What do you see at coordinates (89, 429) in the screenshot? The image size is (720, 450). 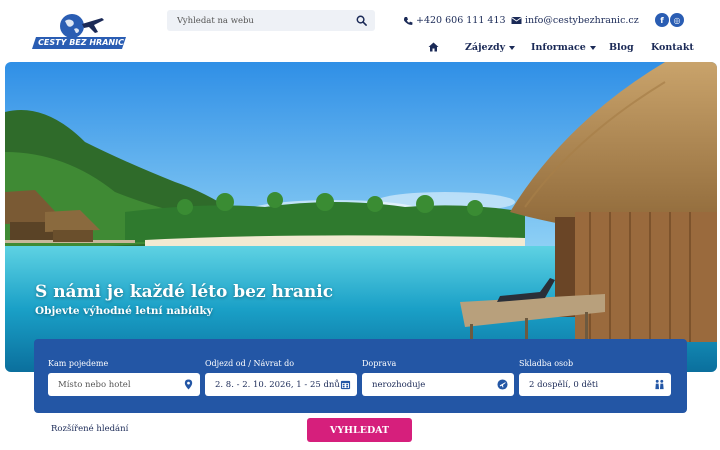 I see `advanced-search-link: Rozšířené hledání` at bounding box center [89, 429].